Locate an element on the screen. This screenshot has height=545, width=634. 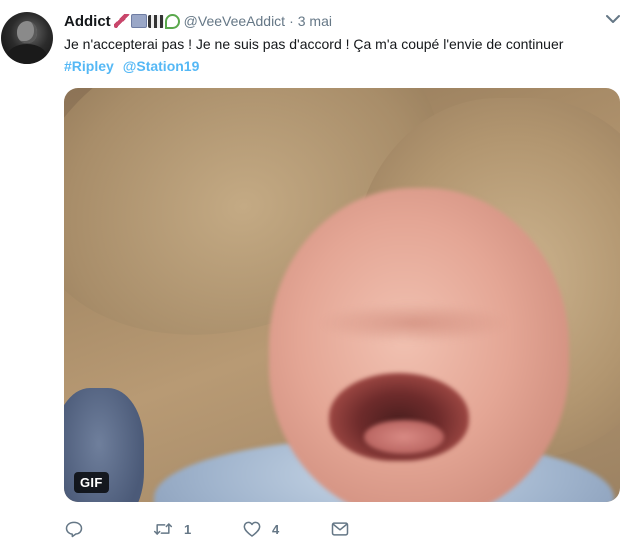
timestamp: 3 mai is located at coordinates (315, 21).